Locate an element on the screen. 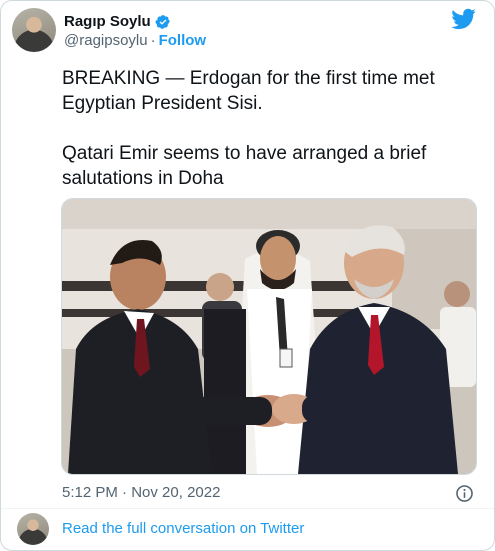 This screenshot has height=551, width=495. verified-badge-icon is located at coordinates (162, 21).